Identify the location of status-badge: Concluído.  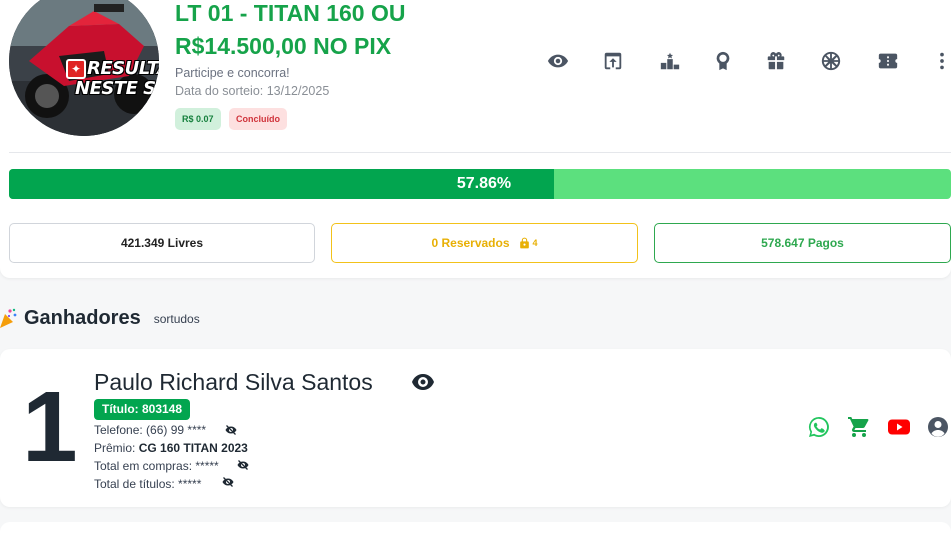
(258, 119).